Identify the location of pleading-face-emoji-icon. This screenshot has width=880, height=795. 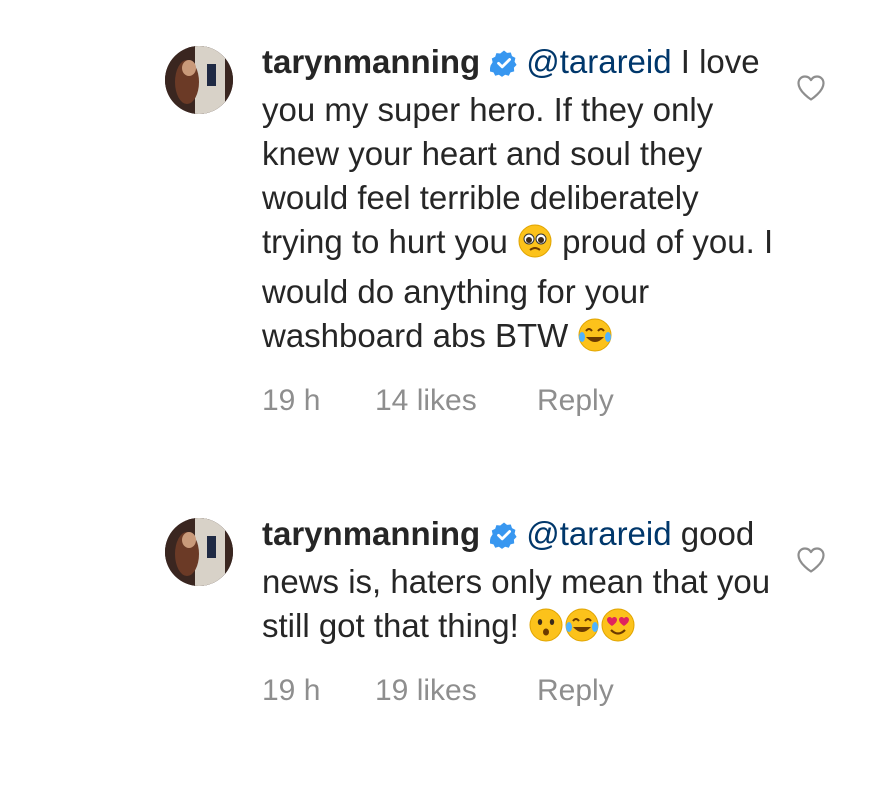
(535, 246).